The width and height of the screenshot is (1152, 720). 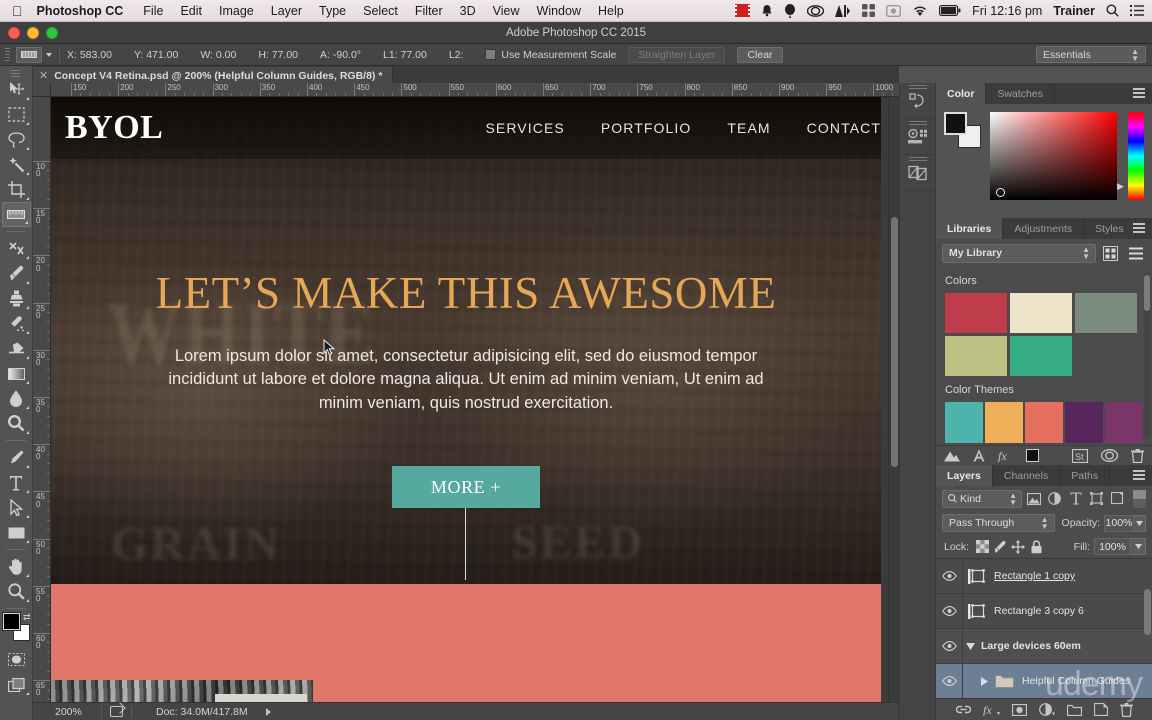 I want to click on filter-pixel-icon, so click(x=1033, y=499).